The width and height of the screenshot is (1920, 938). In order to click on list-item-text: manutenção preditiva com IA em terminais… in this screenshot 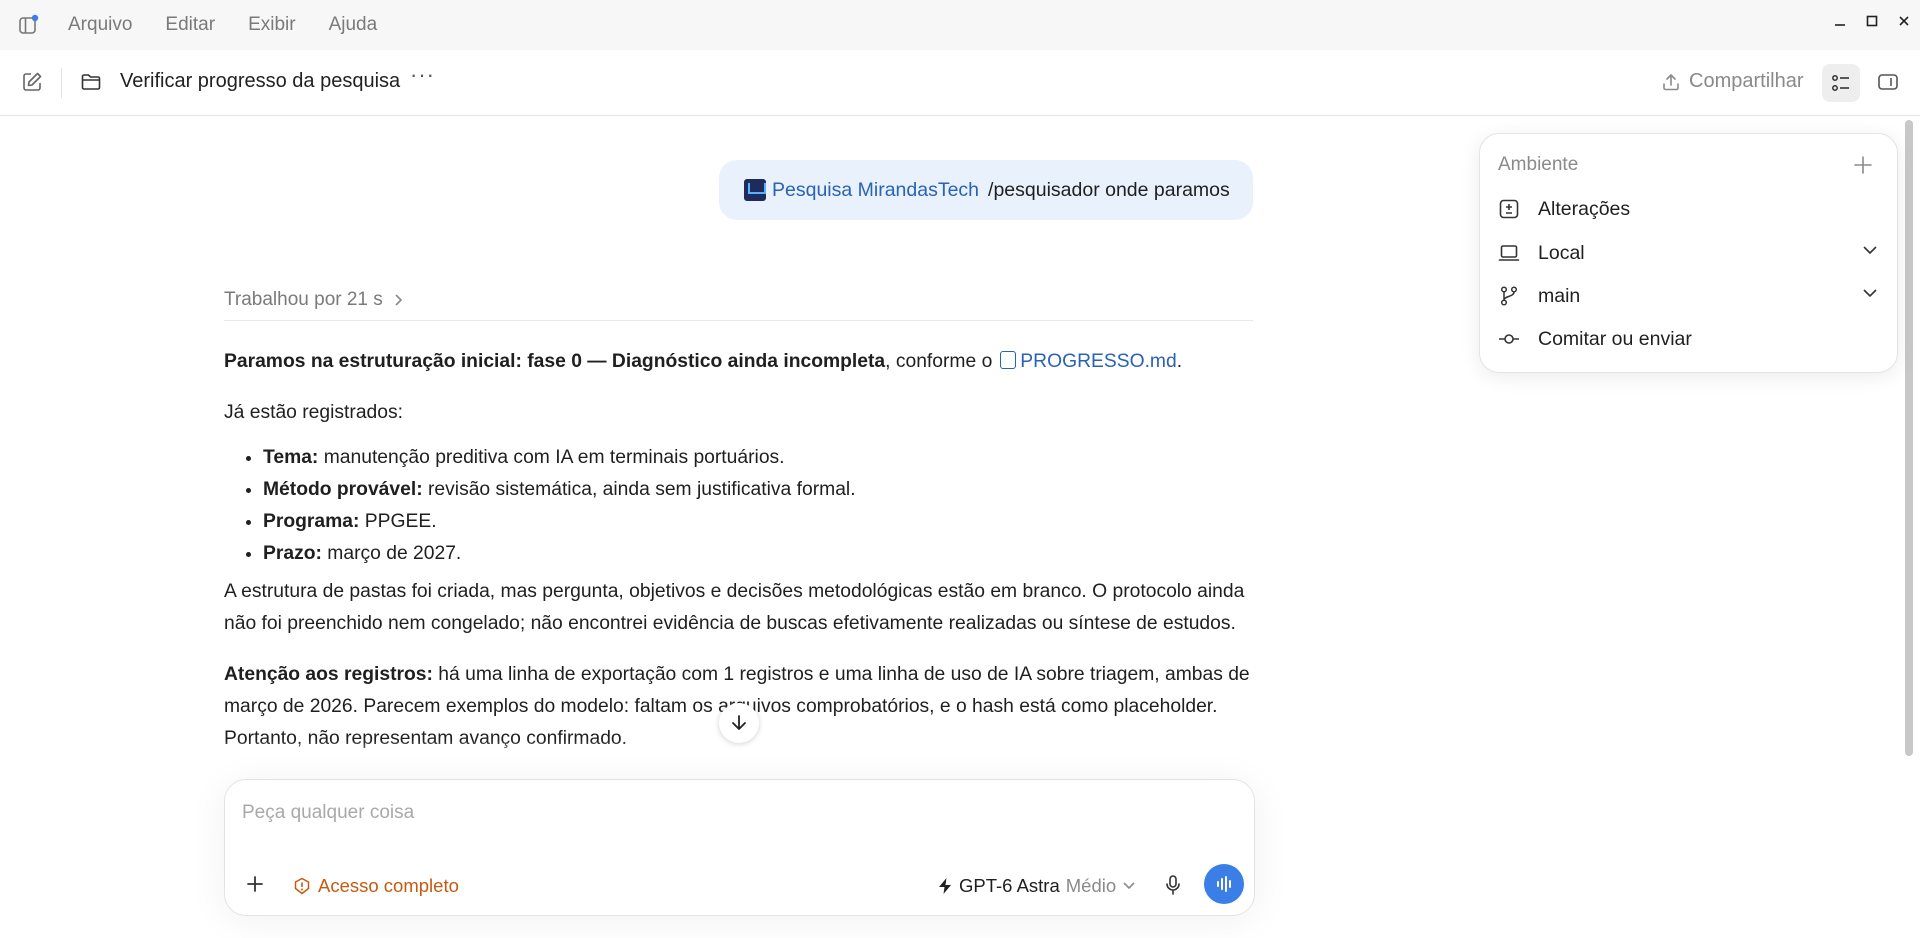, I will do `click(551, 457)`.